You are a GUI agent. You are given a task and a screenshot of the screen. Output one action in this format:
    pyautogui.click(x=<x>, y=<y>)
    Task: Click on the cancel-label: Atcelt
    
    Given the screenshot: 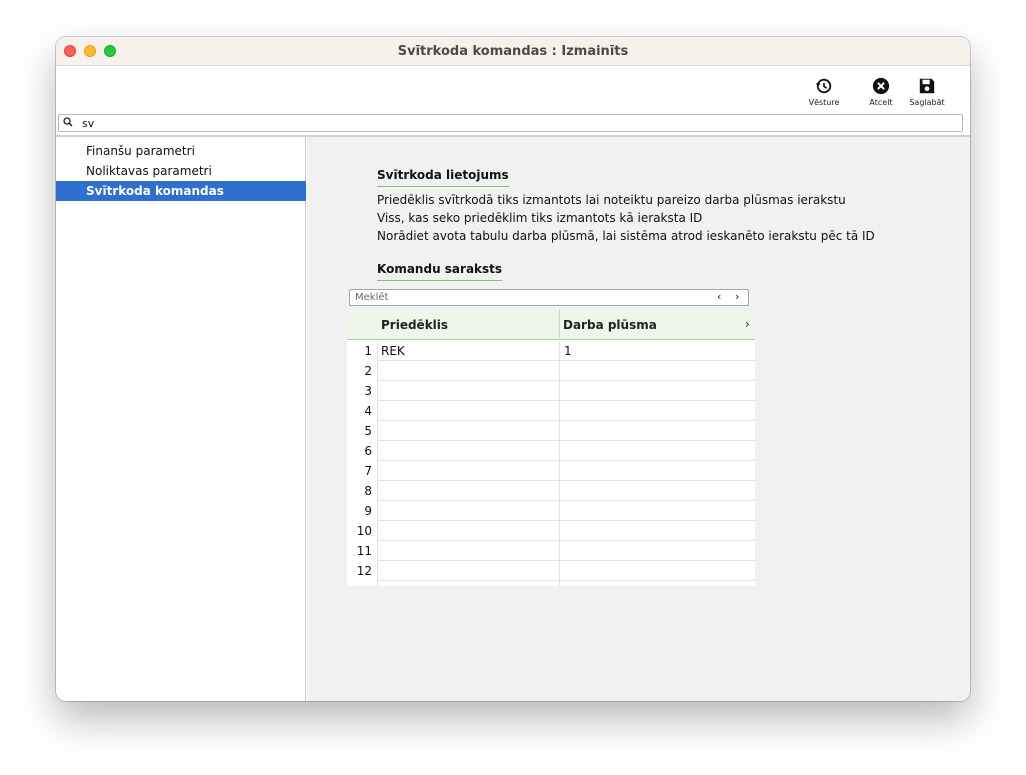 What is the action you would take?
    pyautogui.click(x=881, y=102)
    